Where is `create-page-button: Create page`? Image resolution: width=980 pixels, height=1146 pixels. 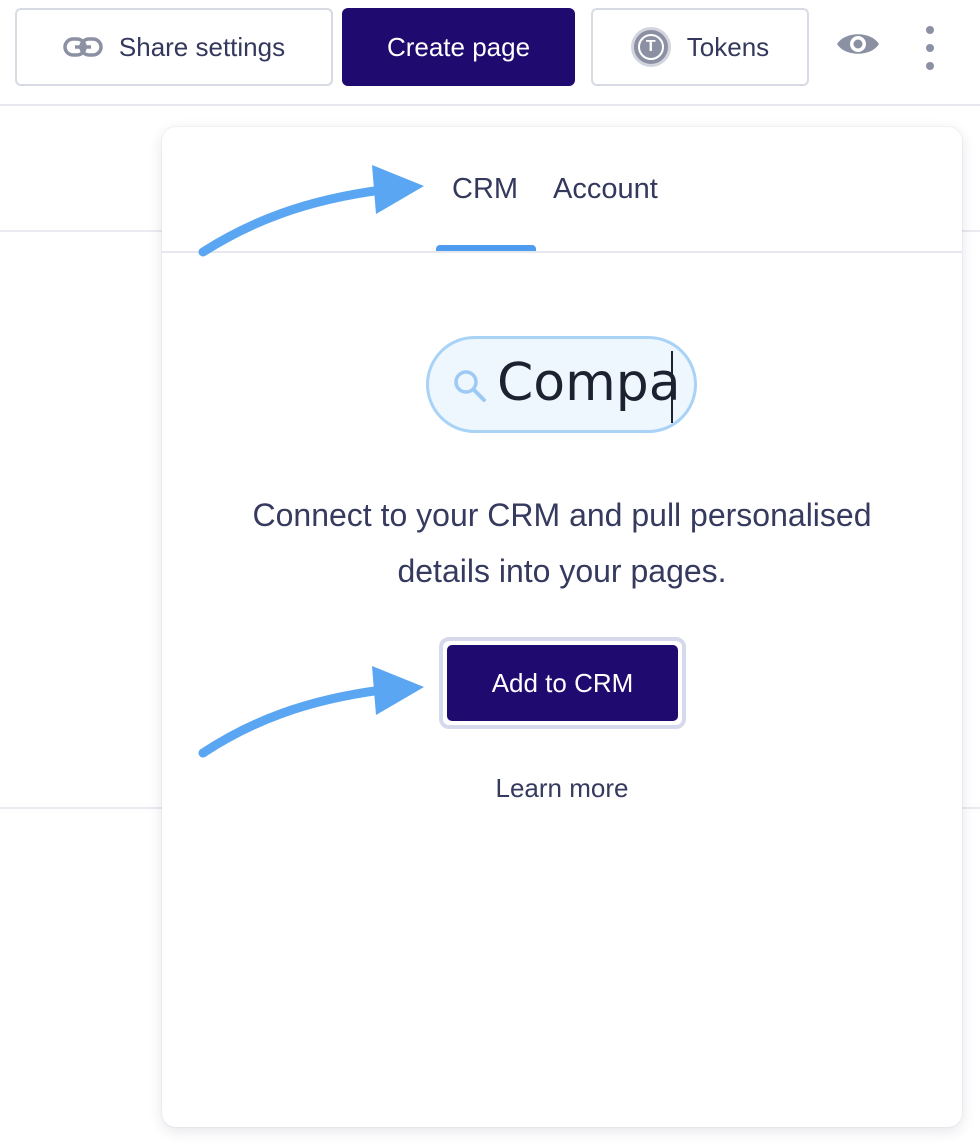
create-page-button: Create page is located at coordinates (458, 47).